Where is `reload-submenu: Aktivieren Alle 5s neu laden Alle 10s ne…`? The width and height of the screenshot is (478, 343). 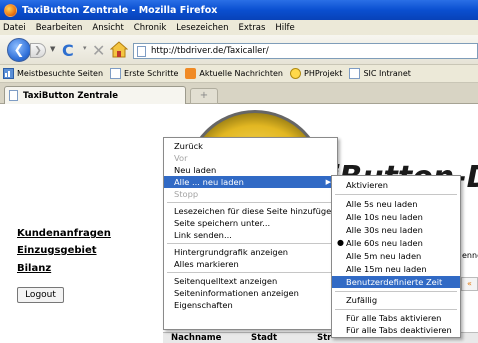 reload-submenu: Aktivieren Alle 5s neu laden Alle 10s ne… is located at coordinates (396, 256).